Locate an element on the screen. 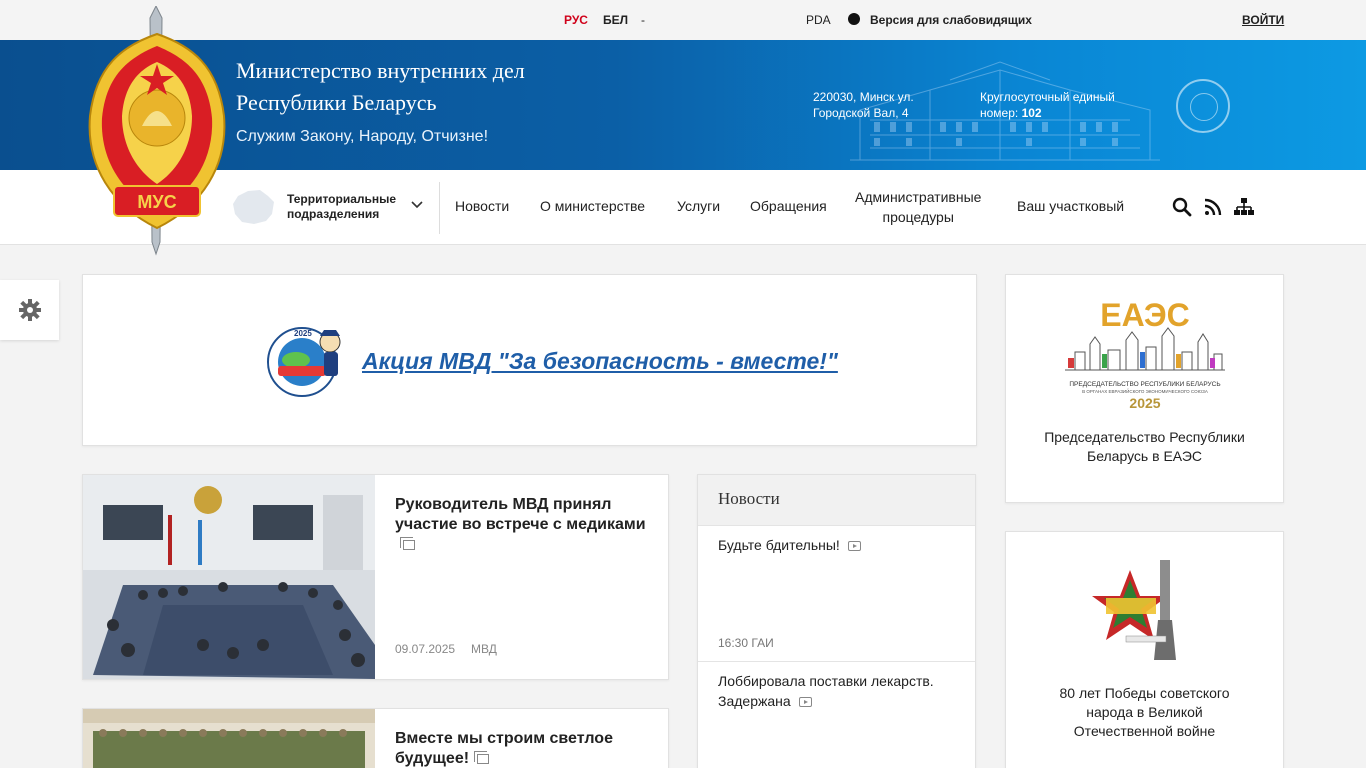 Image resolution: width=1366 pixels, height=768 pixels. feed-item-title: Лоббировала поставки лекарств. Задержана is located at coordinates (838, 691).